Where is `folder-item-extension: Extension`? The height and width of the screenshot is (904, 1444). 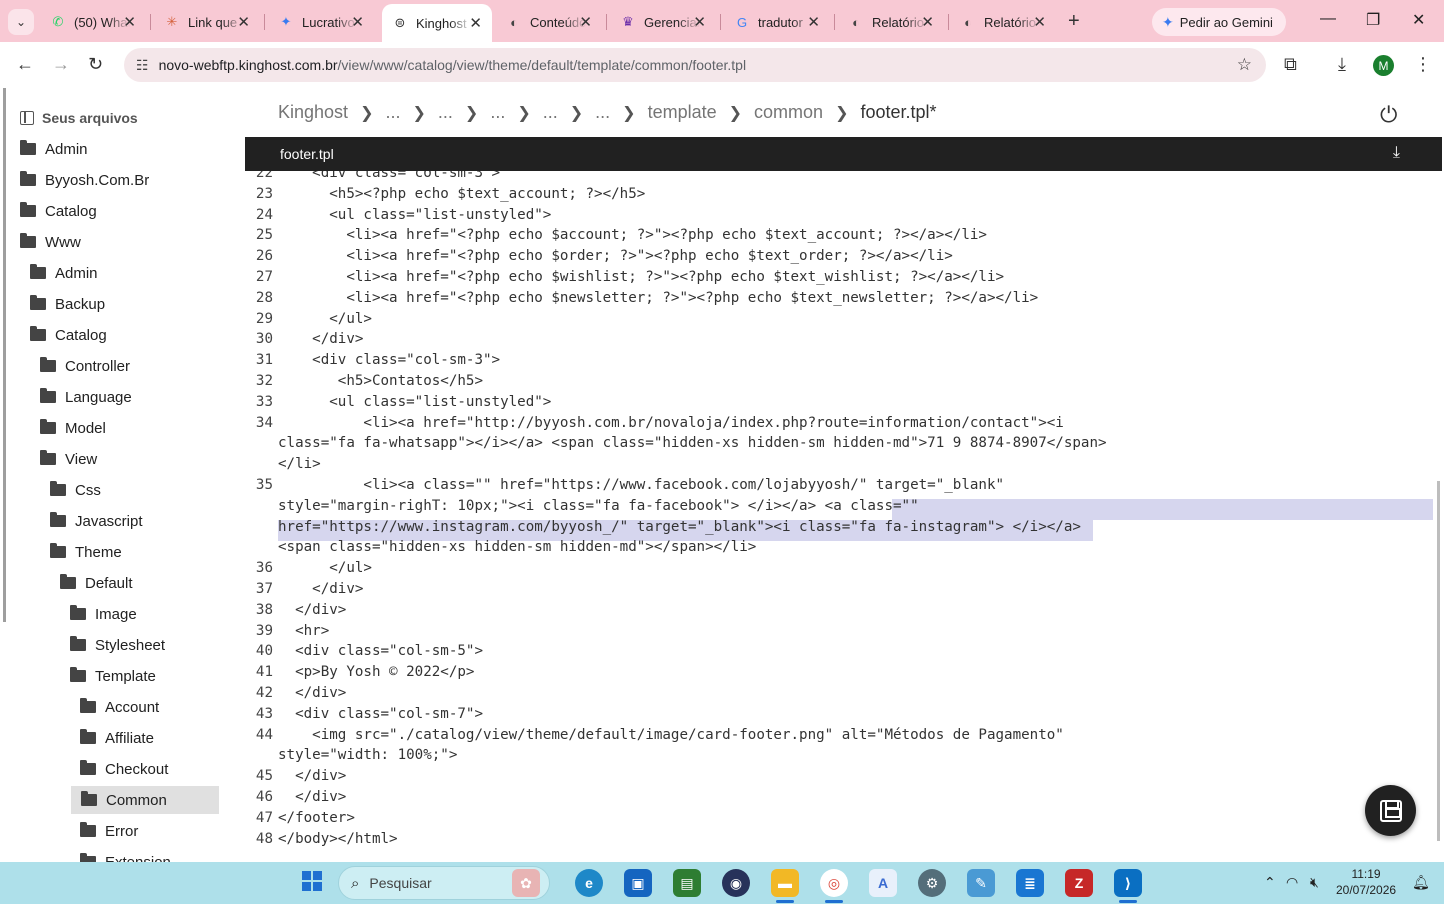
folder-item-extension: Extension is located at coordinates (158, 855).